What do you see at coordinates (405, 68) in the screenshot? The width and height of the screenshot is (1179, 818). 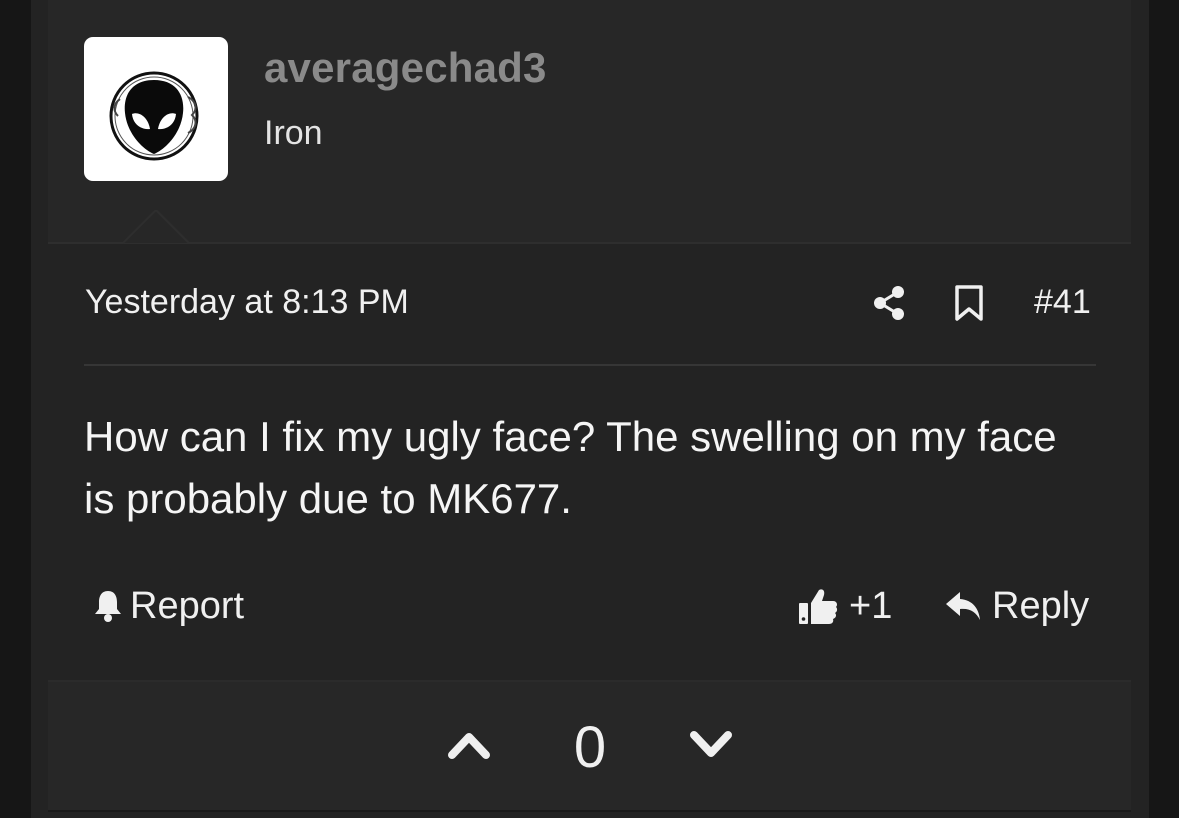 I see `username-link: averagechad3` at bounding box center [405, 68].